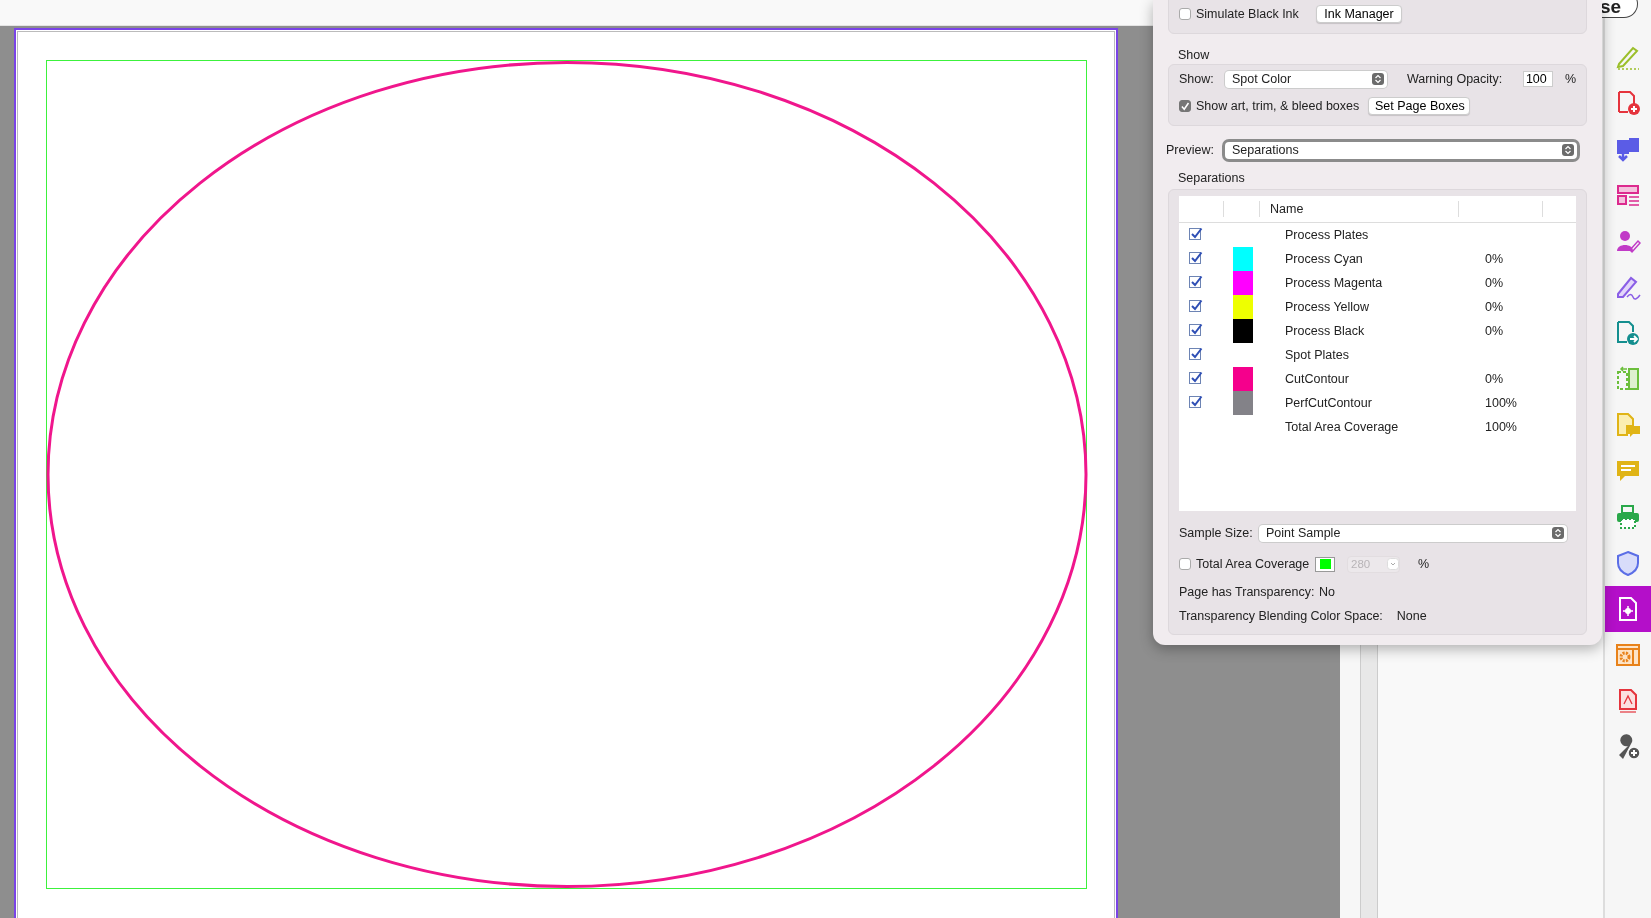  What do you see at coordinates (1317, 379) in the screenshot?
I see `plate-name: CutContour` at bounding box center [1317, 379].